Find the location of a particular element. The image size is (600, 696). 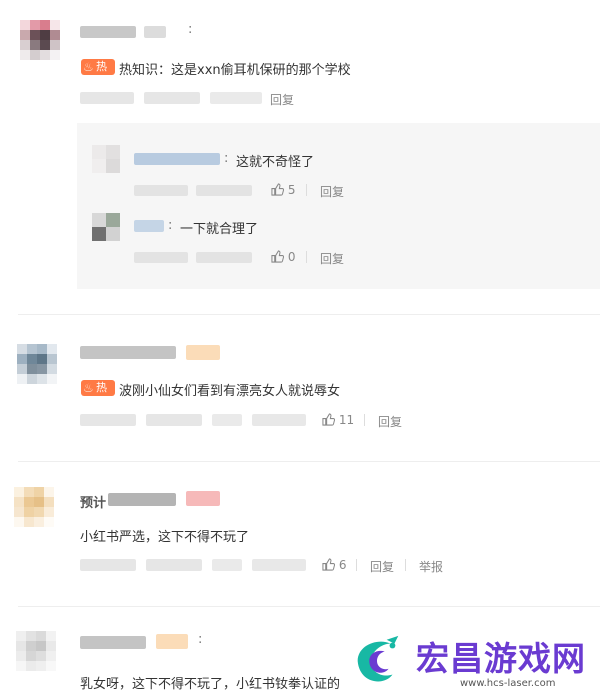

like-button: 6 is located at coordinates (334, 565).